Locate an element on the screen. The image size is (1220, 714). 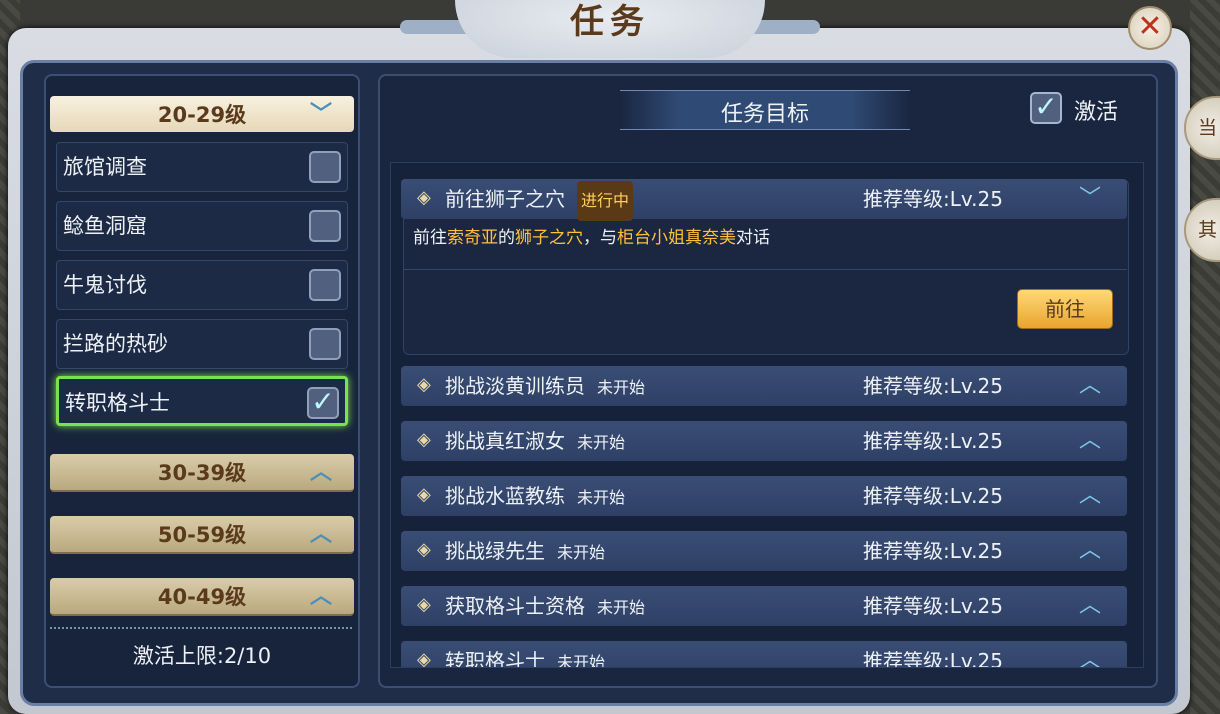
quest-row: ◈ 获取格斗士资格 未开始 推荐等级:Lv.25 ︿ is located at coordinates (764, 606).